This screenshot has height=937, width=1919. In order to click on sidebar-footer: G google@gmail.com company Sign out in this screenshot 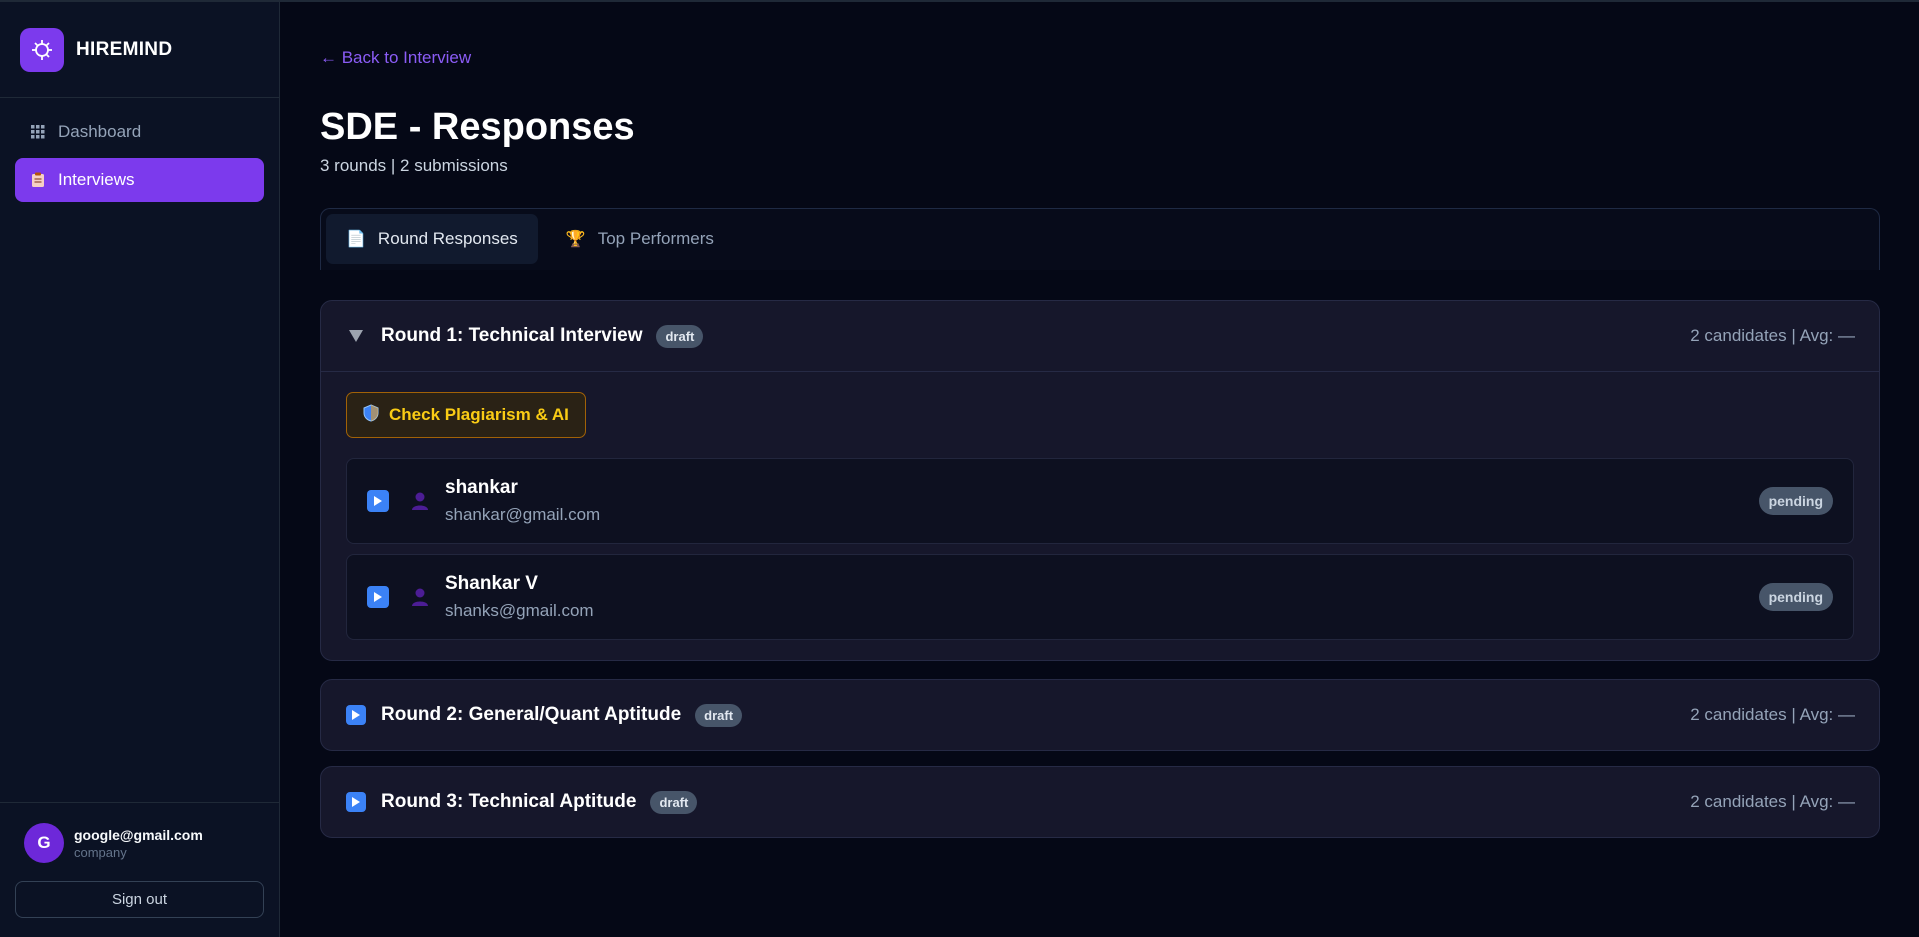, I will do `click(139, 869)`.